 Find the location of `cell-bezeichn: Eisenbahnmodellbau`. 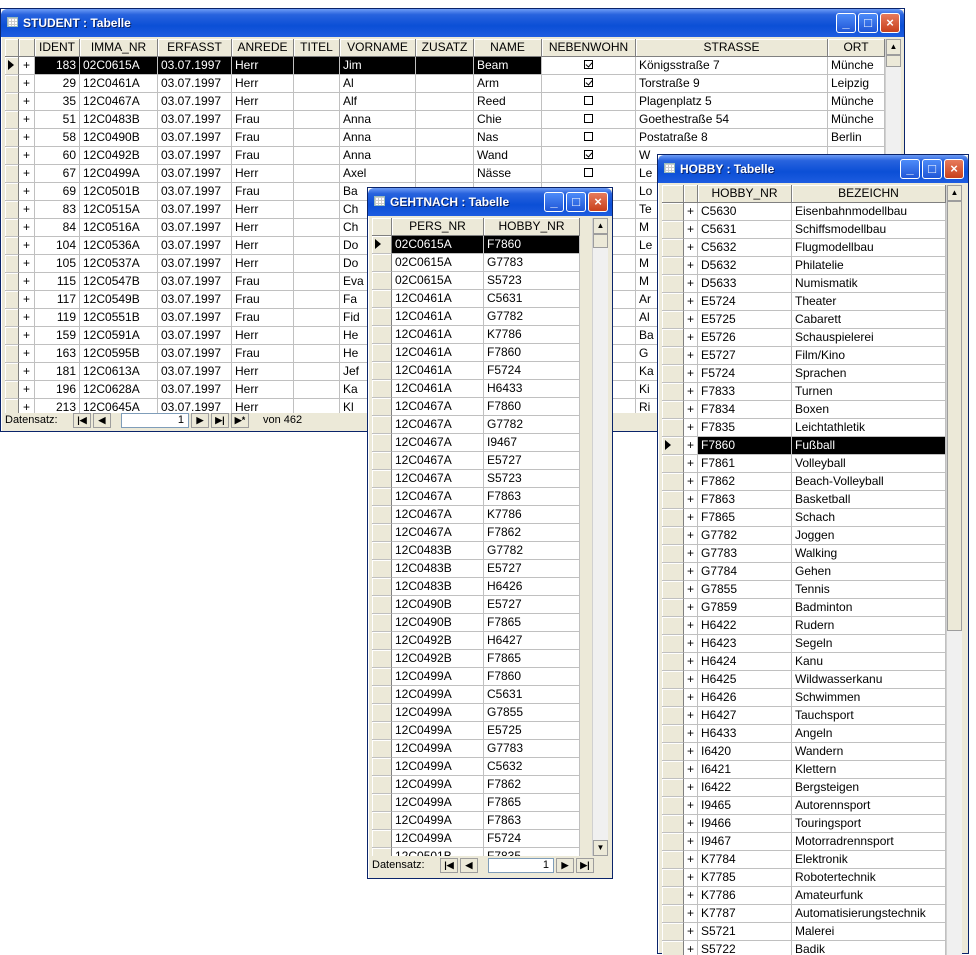

cell-bezeichn: Eisenbahnmodellbau is located at coordinates (869, 212).